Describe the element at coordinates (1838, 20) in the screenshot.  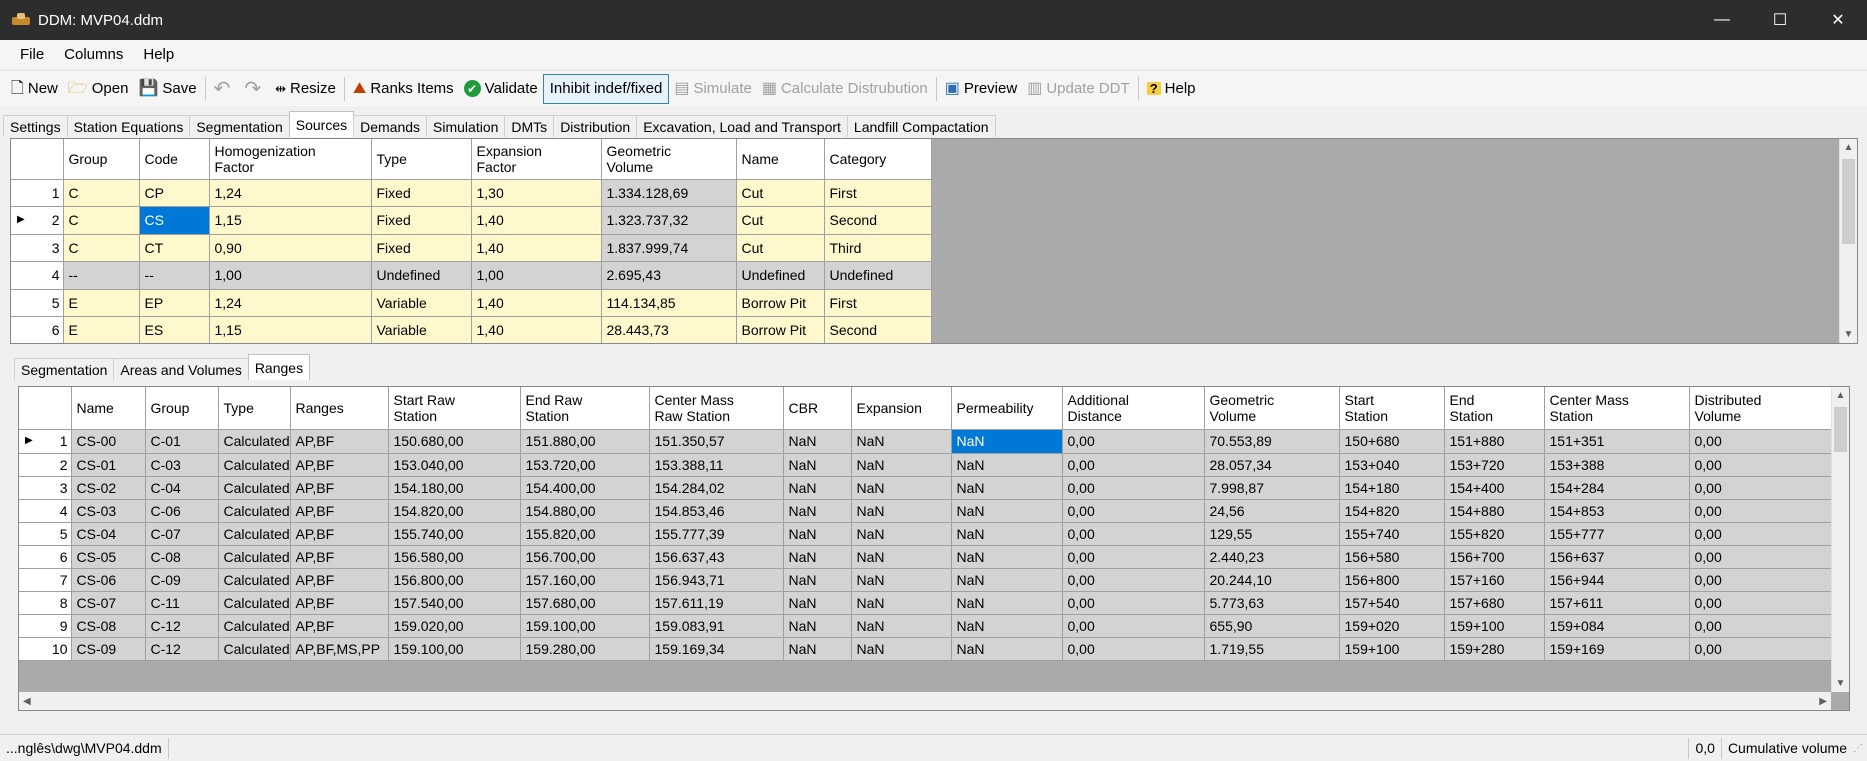
I see `close-button: ✕` at that location.